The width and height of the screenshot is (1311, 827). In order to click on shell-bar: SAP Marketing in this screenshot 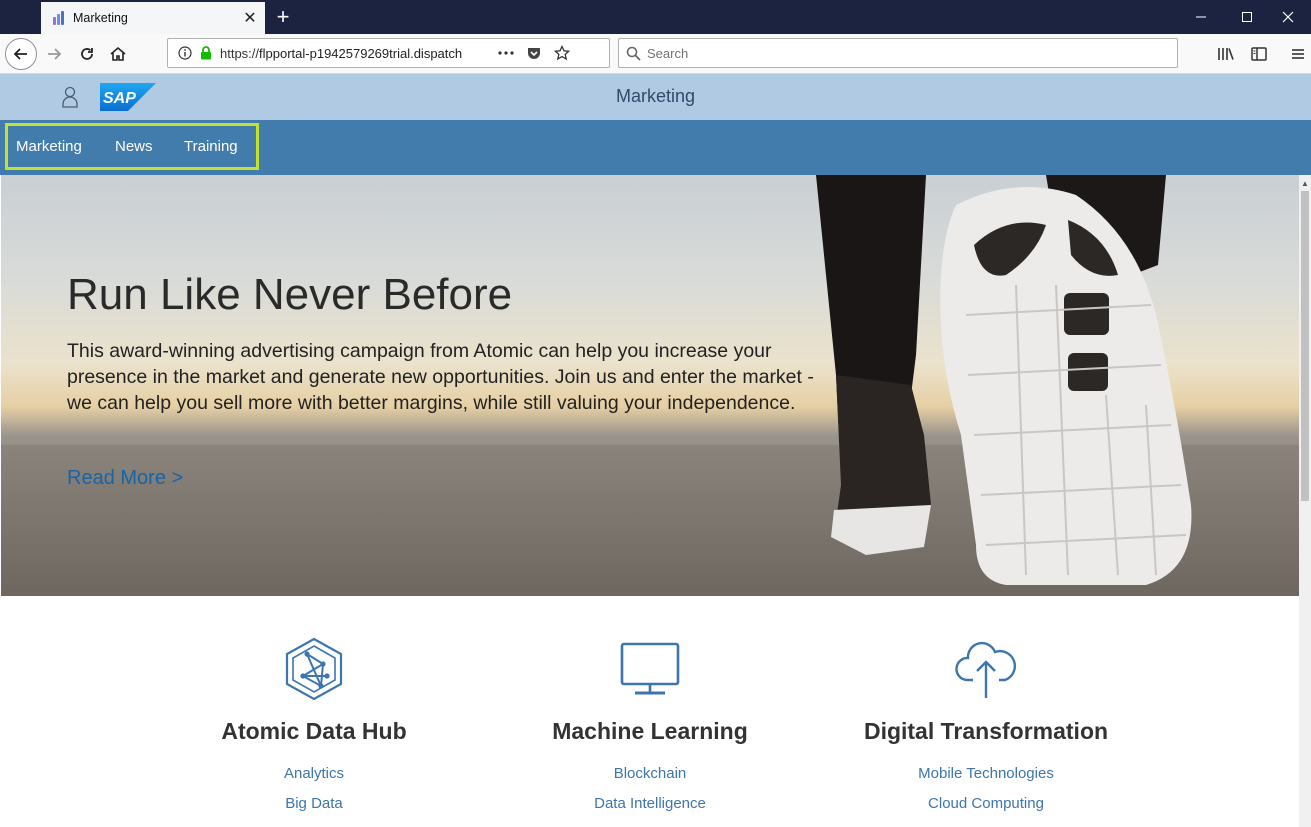, I will do `click(655, 97)`.